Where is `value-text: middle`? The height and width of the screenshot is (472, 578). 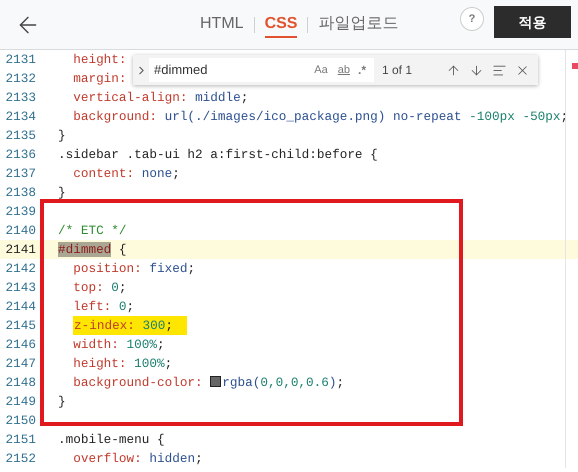 value-text: middle is located at coordinates (218, 97).